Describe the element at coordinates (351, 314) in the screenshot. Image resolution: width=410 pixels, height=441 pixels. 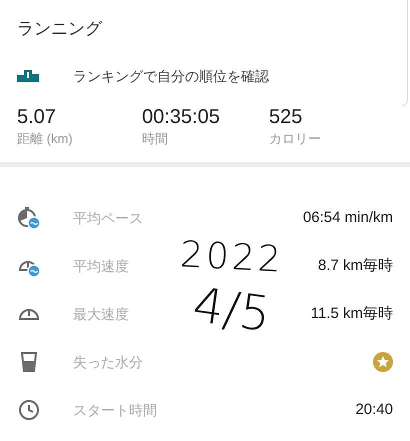
I see `metric-value: 11.5 km毎時` at that location.